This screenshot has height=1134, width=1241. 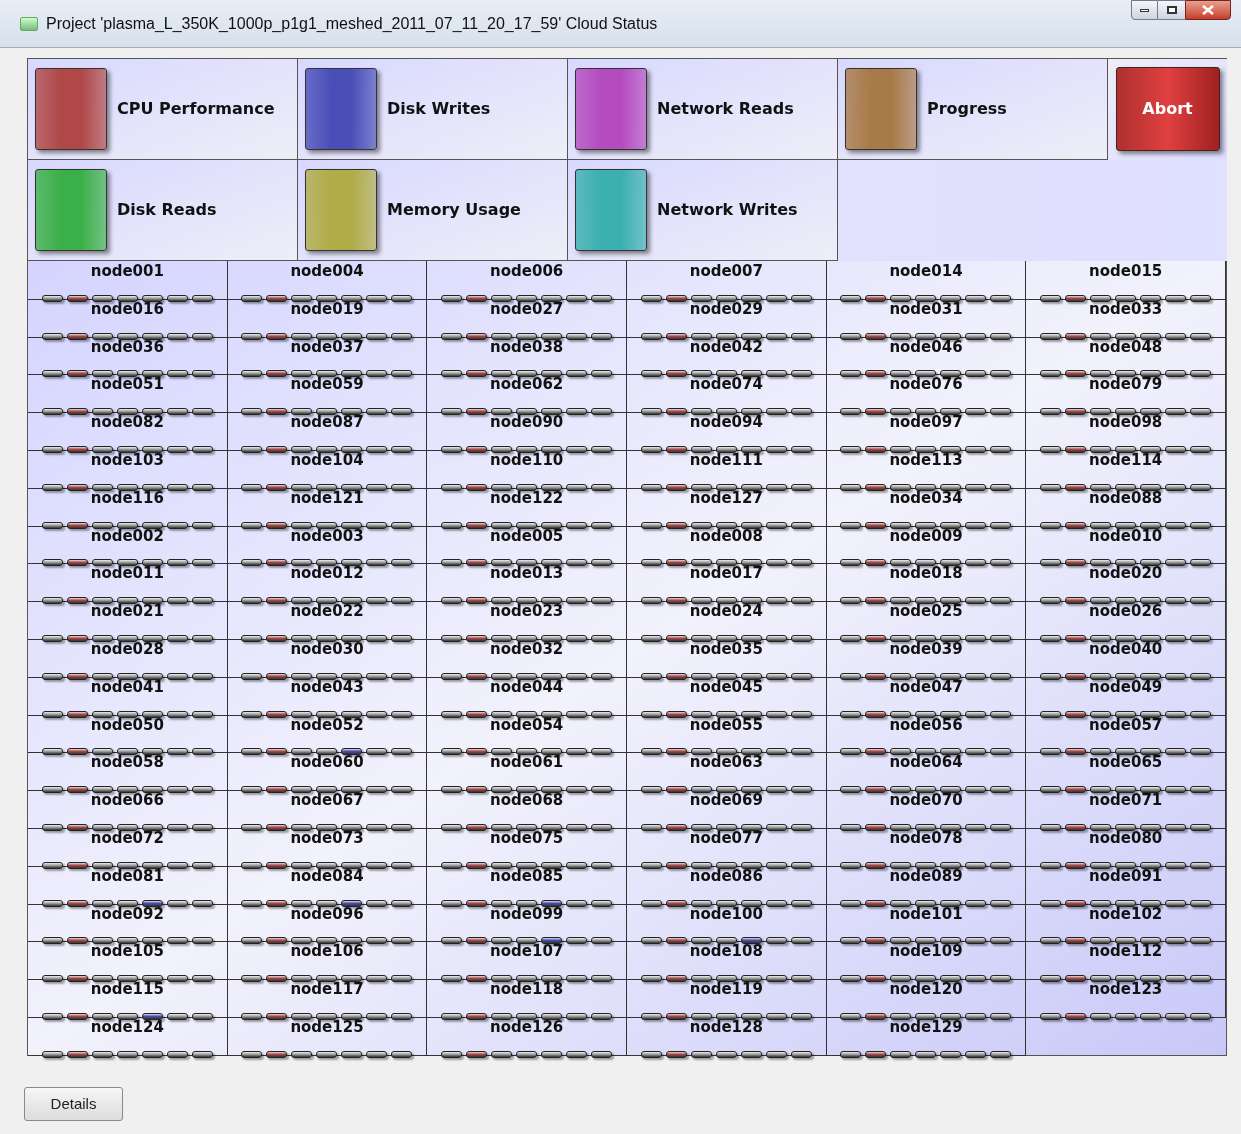 I want to click on node-cell: node058, so click(x=128, y=772).